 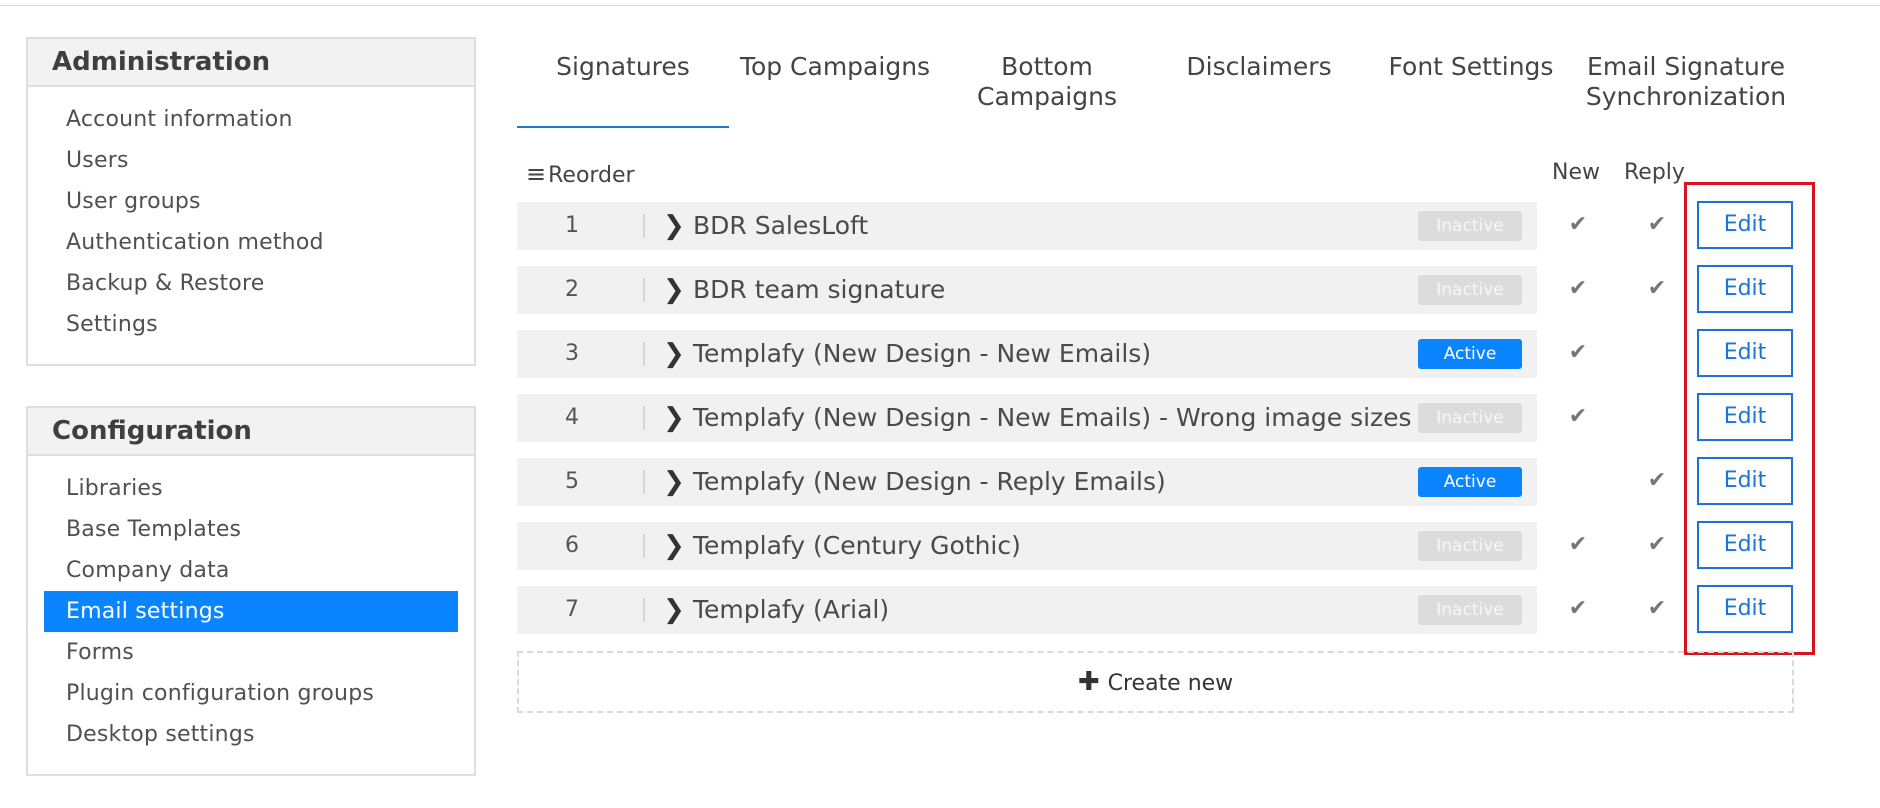 I want to click on tab-label-line2: Synchronization, so click(x=1686, y=96).